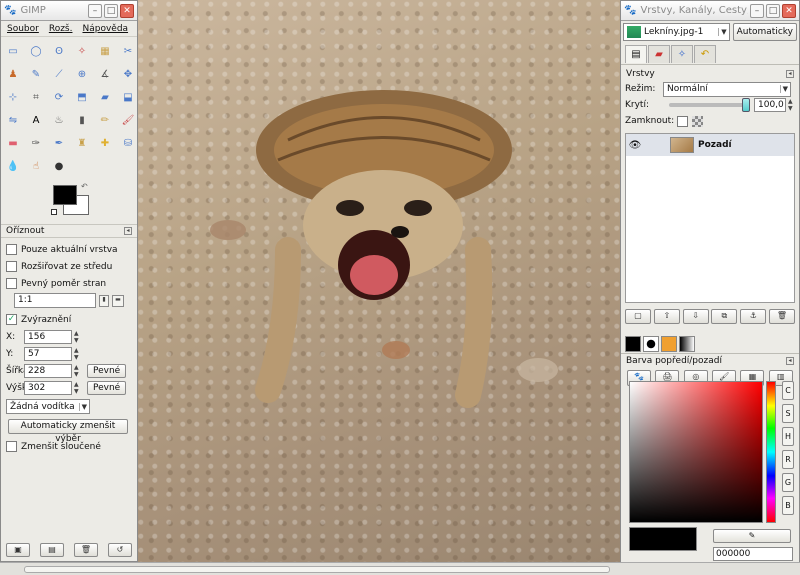 The width and height of the screenshot is (800, 575). I want to click on expand-center-checkbox, so click(11, 266).